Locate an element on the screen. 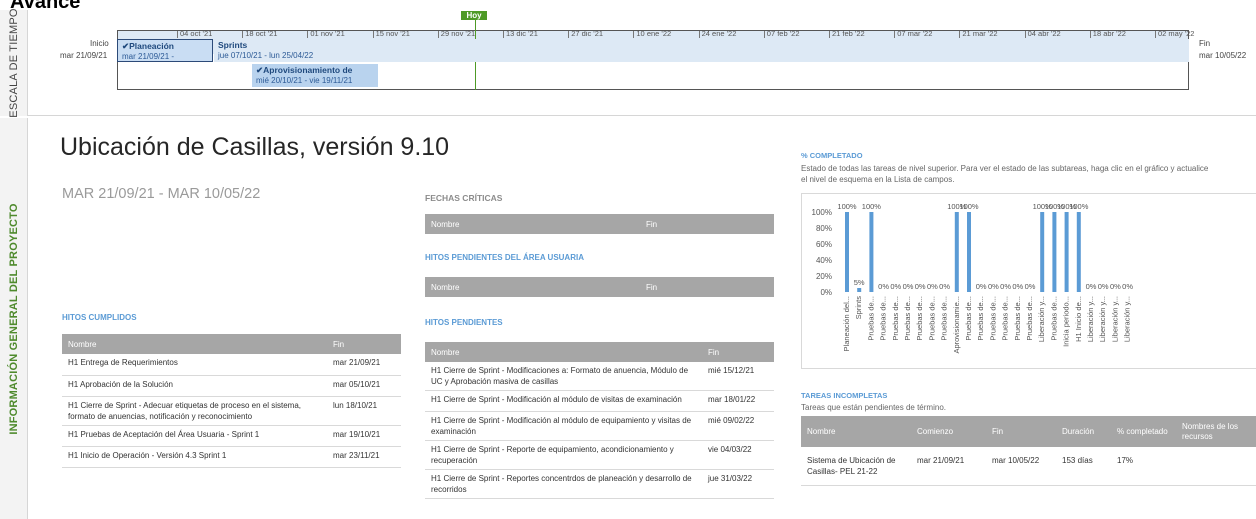 The width and height of the screenshot is (1256, 519). project-dates: MAR 21/09/21 - MAR 10/05/22 is located at coordinates (161, 194).